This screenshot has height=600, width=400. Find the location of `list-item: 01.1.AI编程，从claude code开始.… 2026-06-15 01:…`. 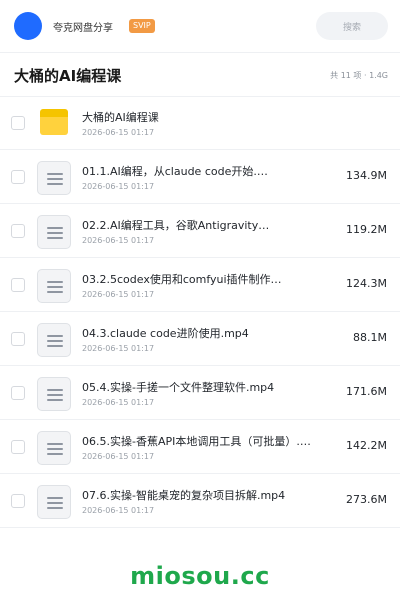

list-item: 01.1.AI编程，从claude code开始.… 2026-06-15 01:… is located at coordinates (200, 177).